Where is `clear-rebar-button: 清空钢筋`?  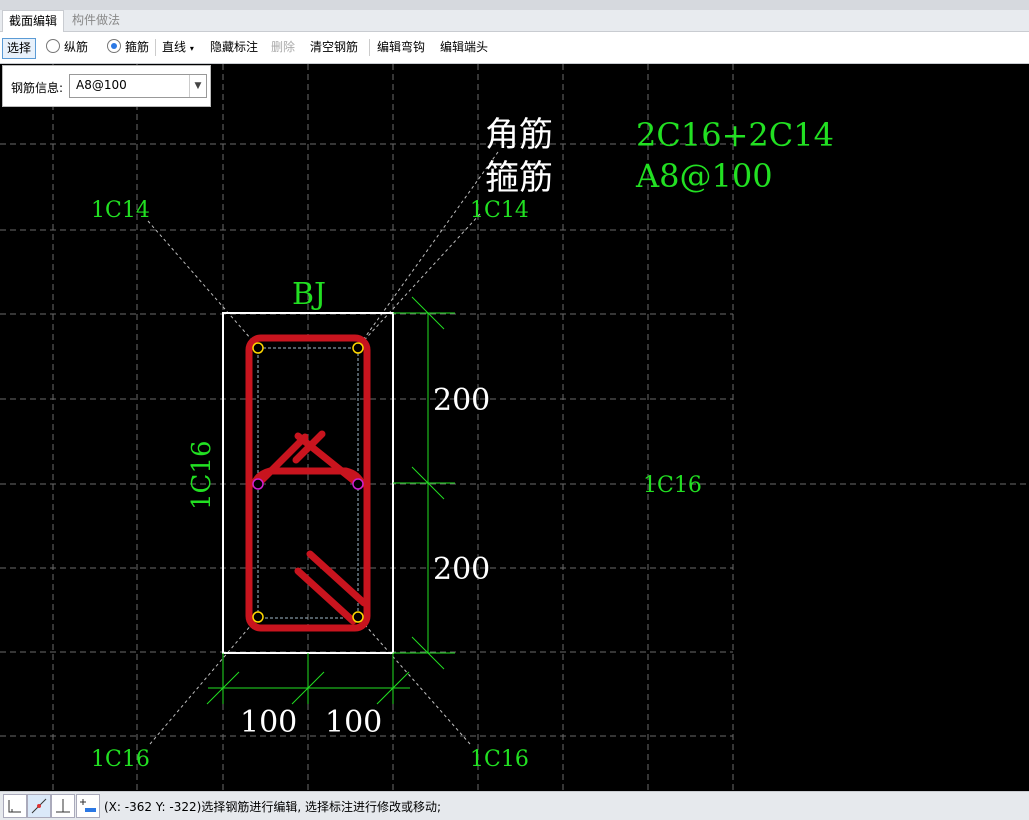 clear-rebar-button: 清空钢筋 is located at coordinates (334, 47).